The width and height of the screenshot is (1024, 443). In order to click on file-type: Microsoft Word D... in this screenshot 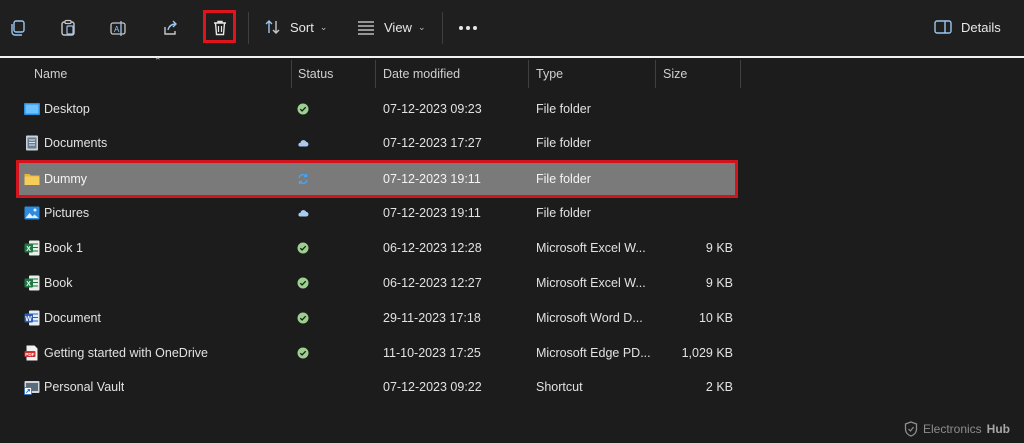, I will do `click(589, 318)`.